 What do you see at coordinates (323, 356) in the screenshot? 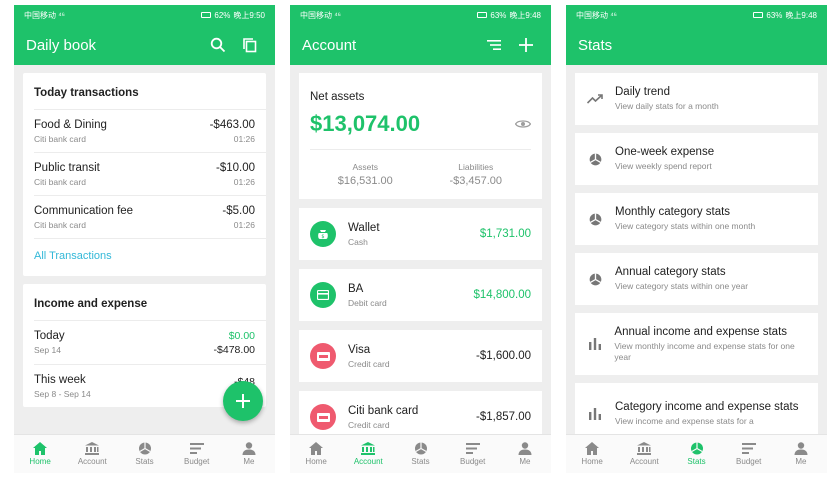
I see `visa-card-icon` at bounding box center [323, 356].